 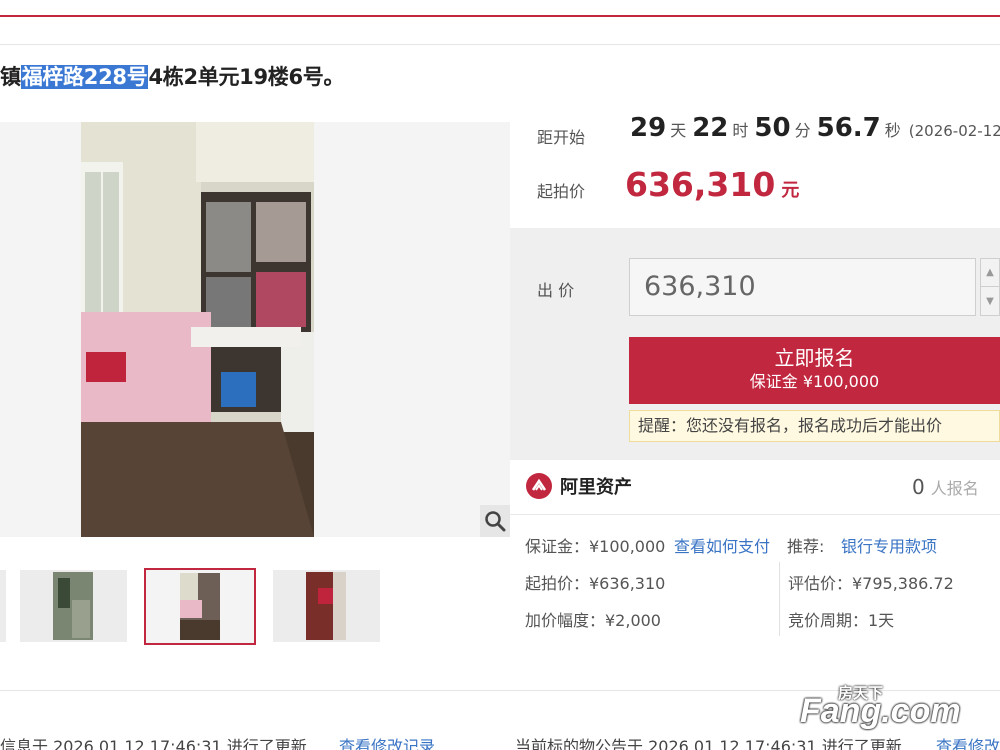 I want to click on thumbnail-strip, so click(x=255, y=607).